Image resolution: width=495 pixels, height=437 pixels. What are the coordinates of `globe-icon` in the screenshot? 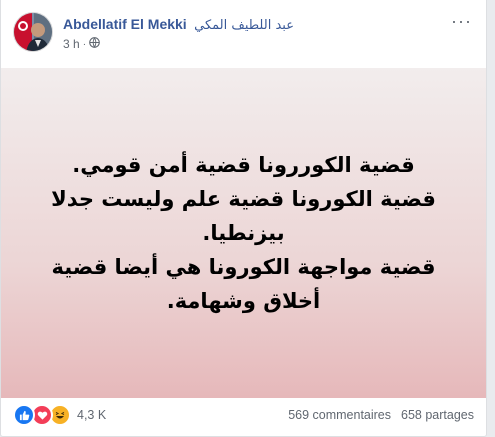 It's located at (94, 44).